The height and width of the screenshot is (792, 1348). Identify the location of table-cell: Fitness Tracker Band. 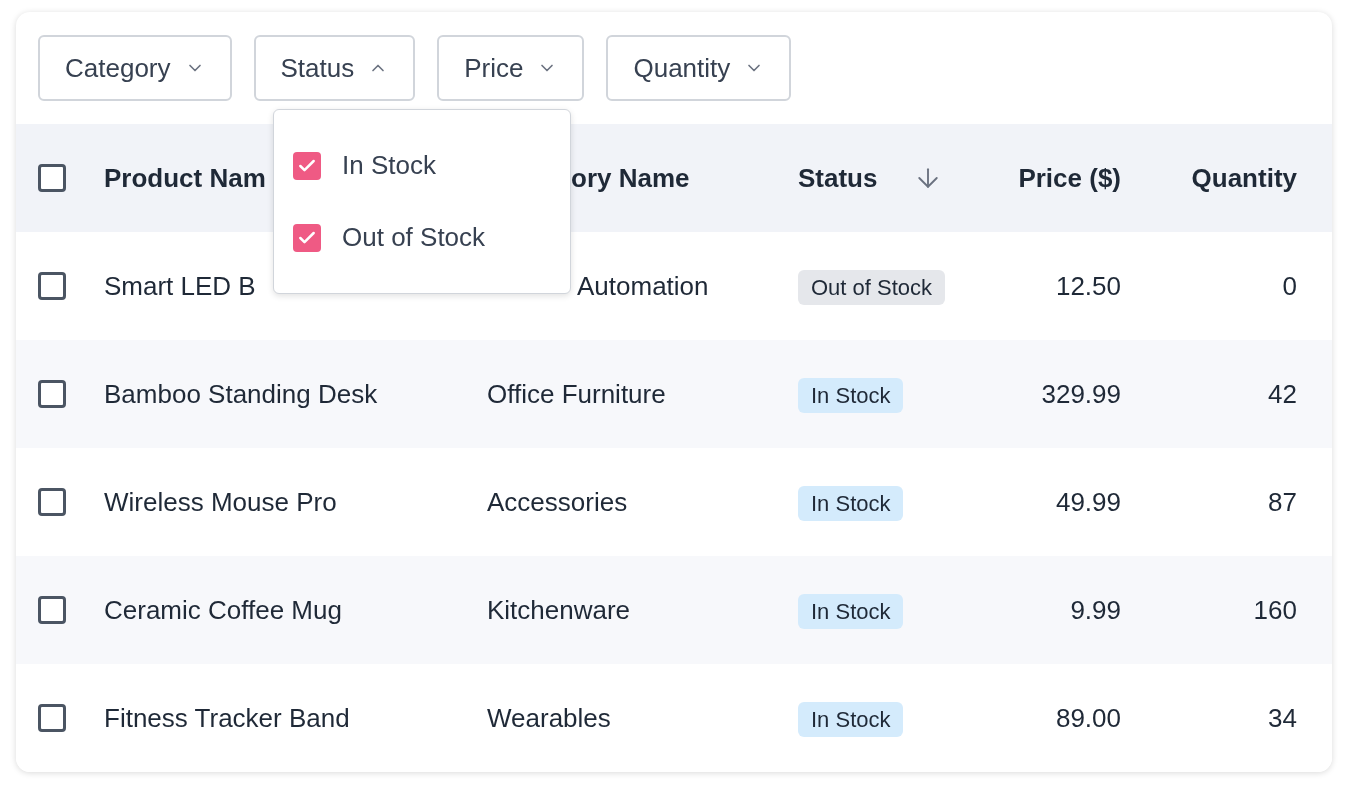
(227, 717).